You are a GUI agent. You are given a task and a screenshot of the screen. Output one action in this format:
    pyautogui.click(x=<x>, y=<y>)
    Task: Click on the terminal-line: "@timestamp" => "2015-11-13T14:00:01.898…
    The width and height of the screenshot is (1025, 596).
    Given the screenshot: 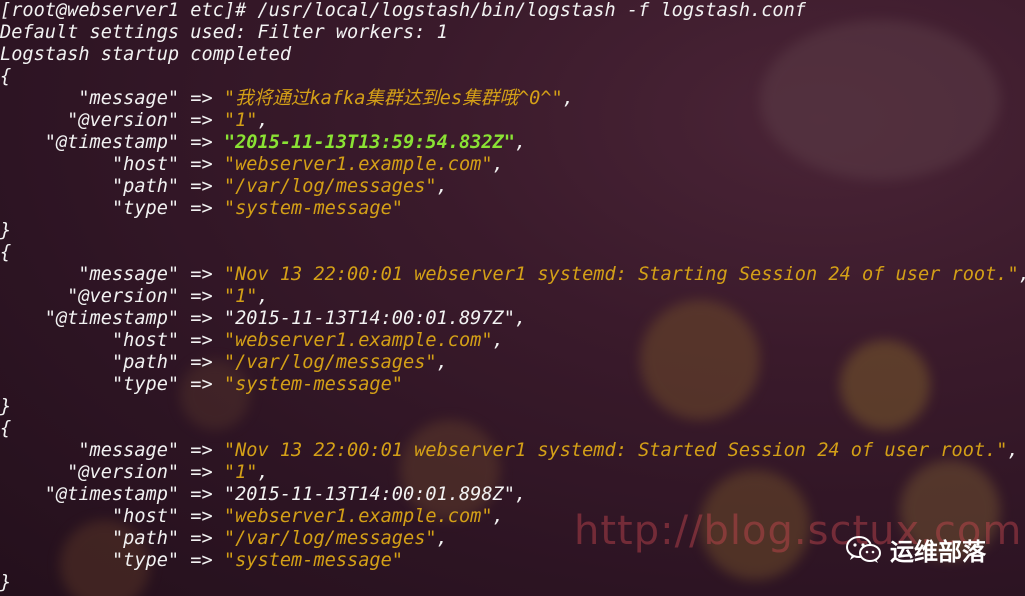 What is the action you would take?
    pyautogui.click(x=512, y=495)
    